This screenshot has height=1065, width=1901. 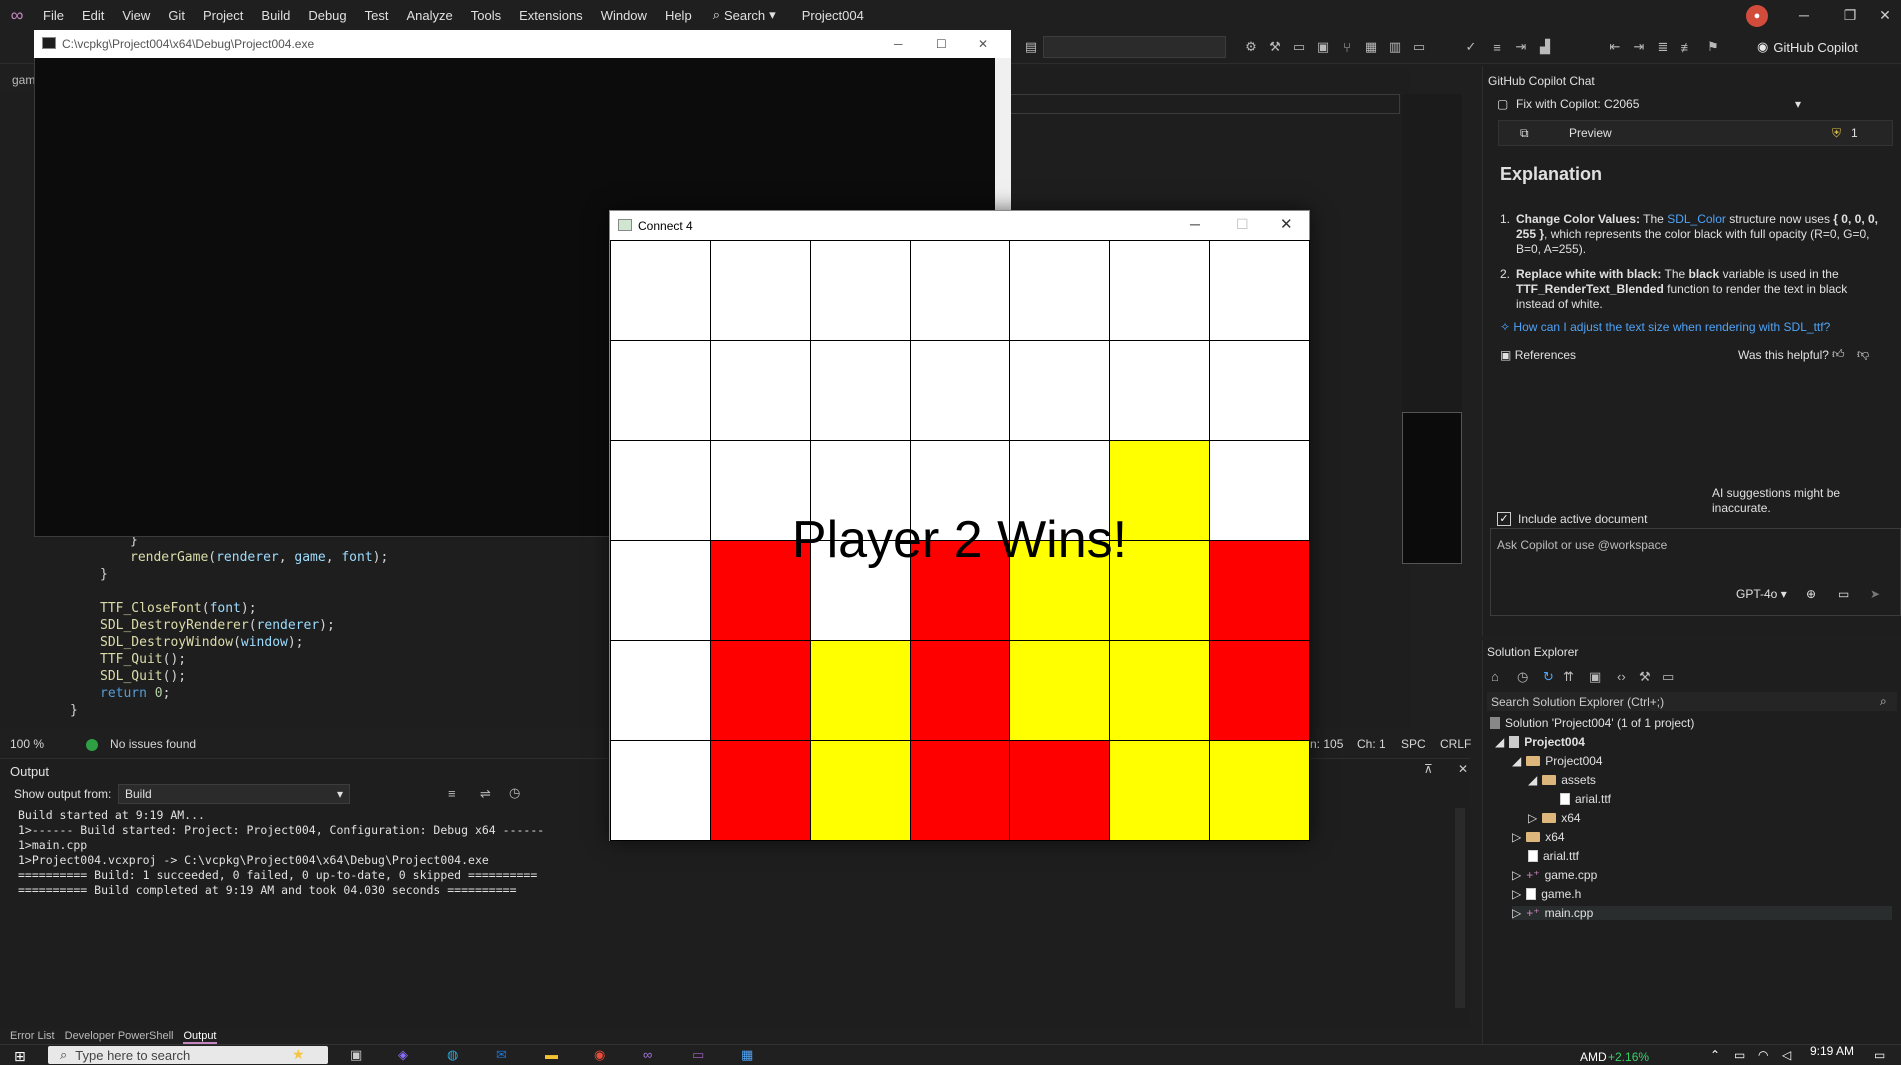 I want to click on clear-all-icon: ≡, so click(x=452, y=793).